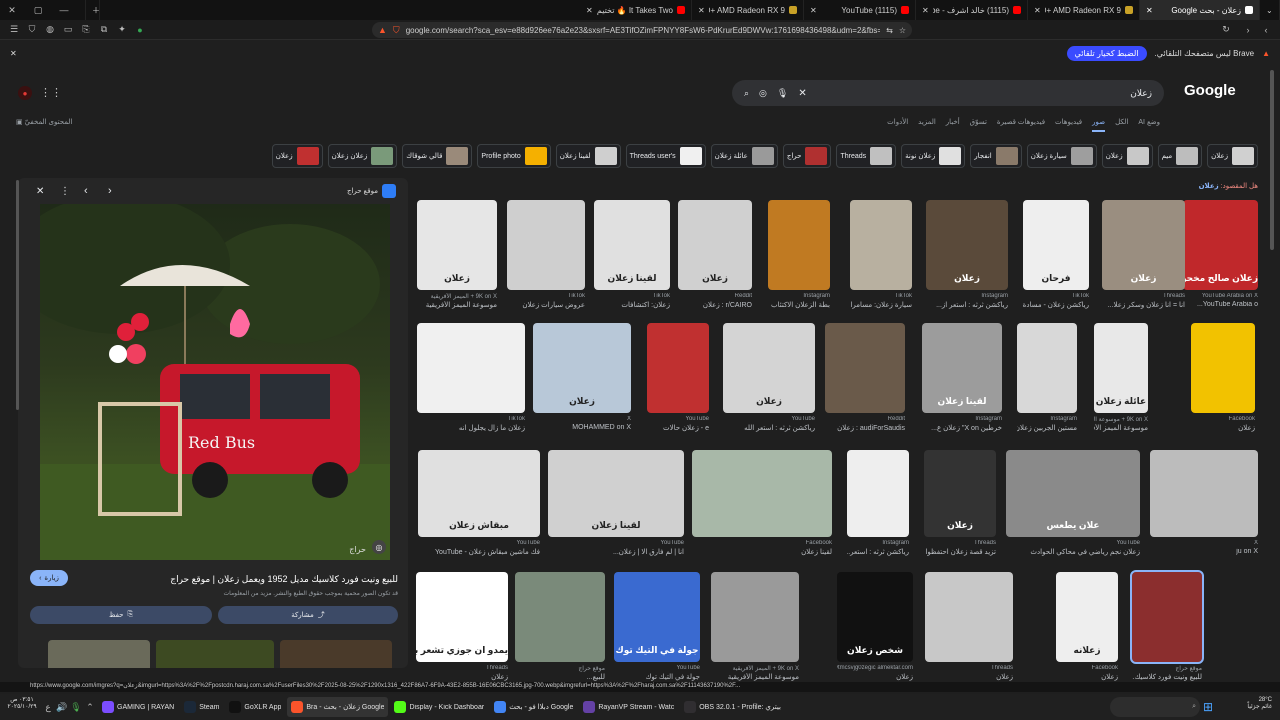 The image size is (1280, 720). What do you see at coordinates (582, 427) in the screenshot?
I see `result-caption: MOHAMMED on X` at bounding box center [582, 427].